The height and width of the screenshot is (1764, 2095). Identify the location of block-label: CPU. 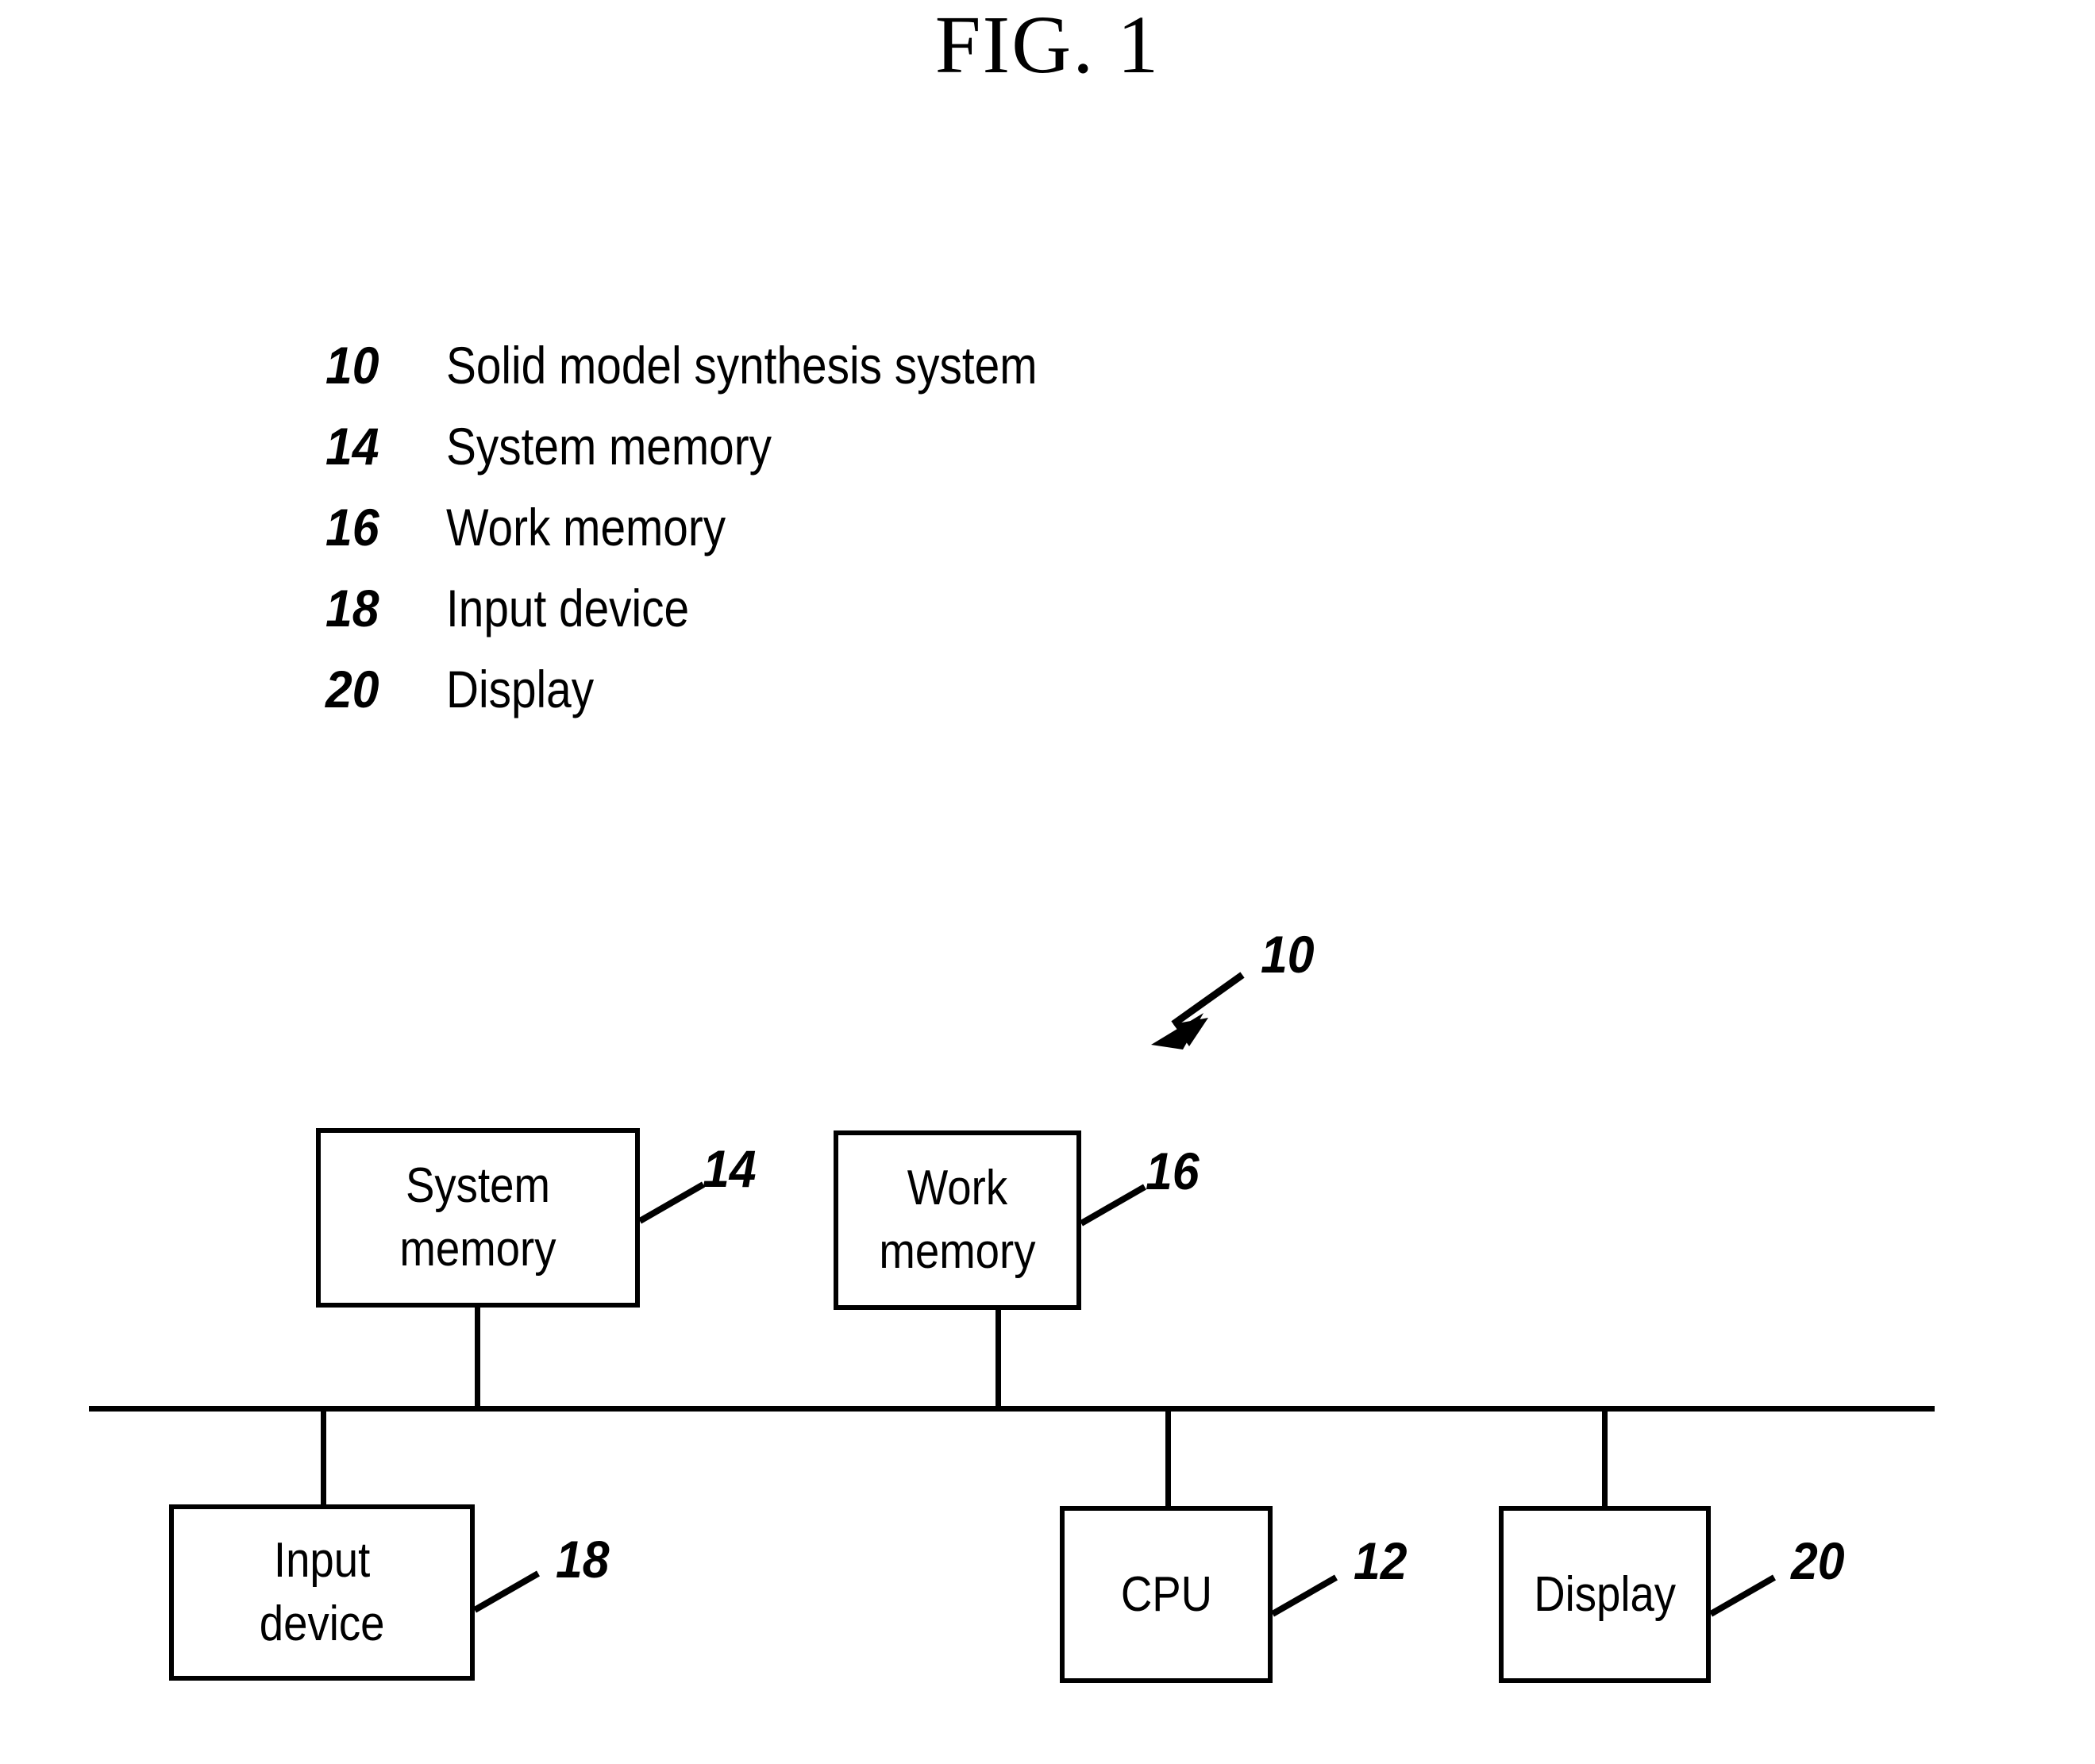
(1166, 1594).